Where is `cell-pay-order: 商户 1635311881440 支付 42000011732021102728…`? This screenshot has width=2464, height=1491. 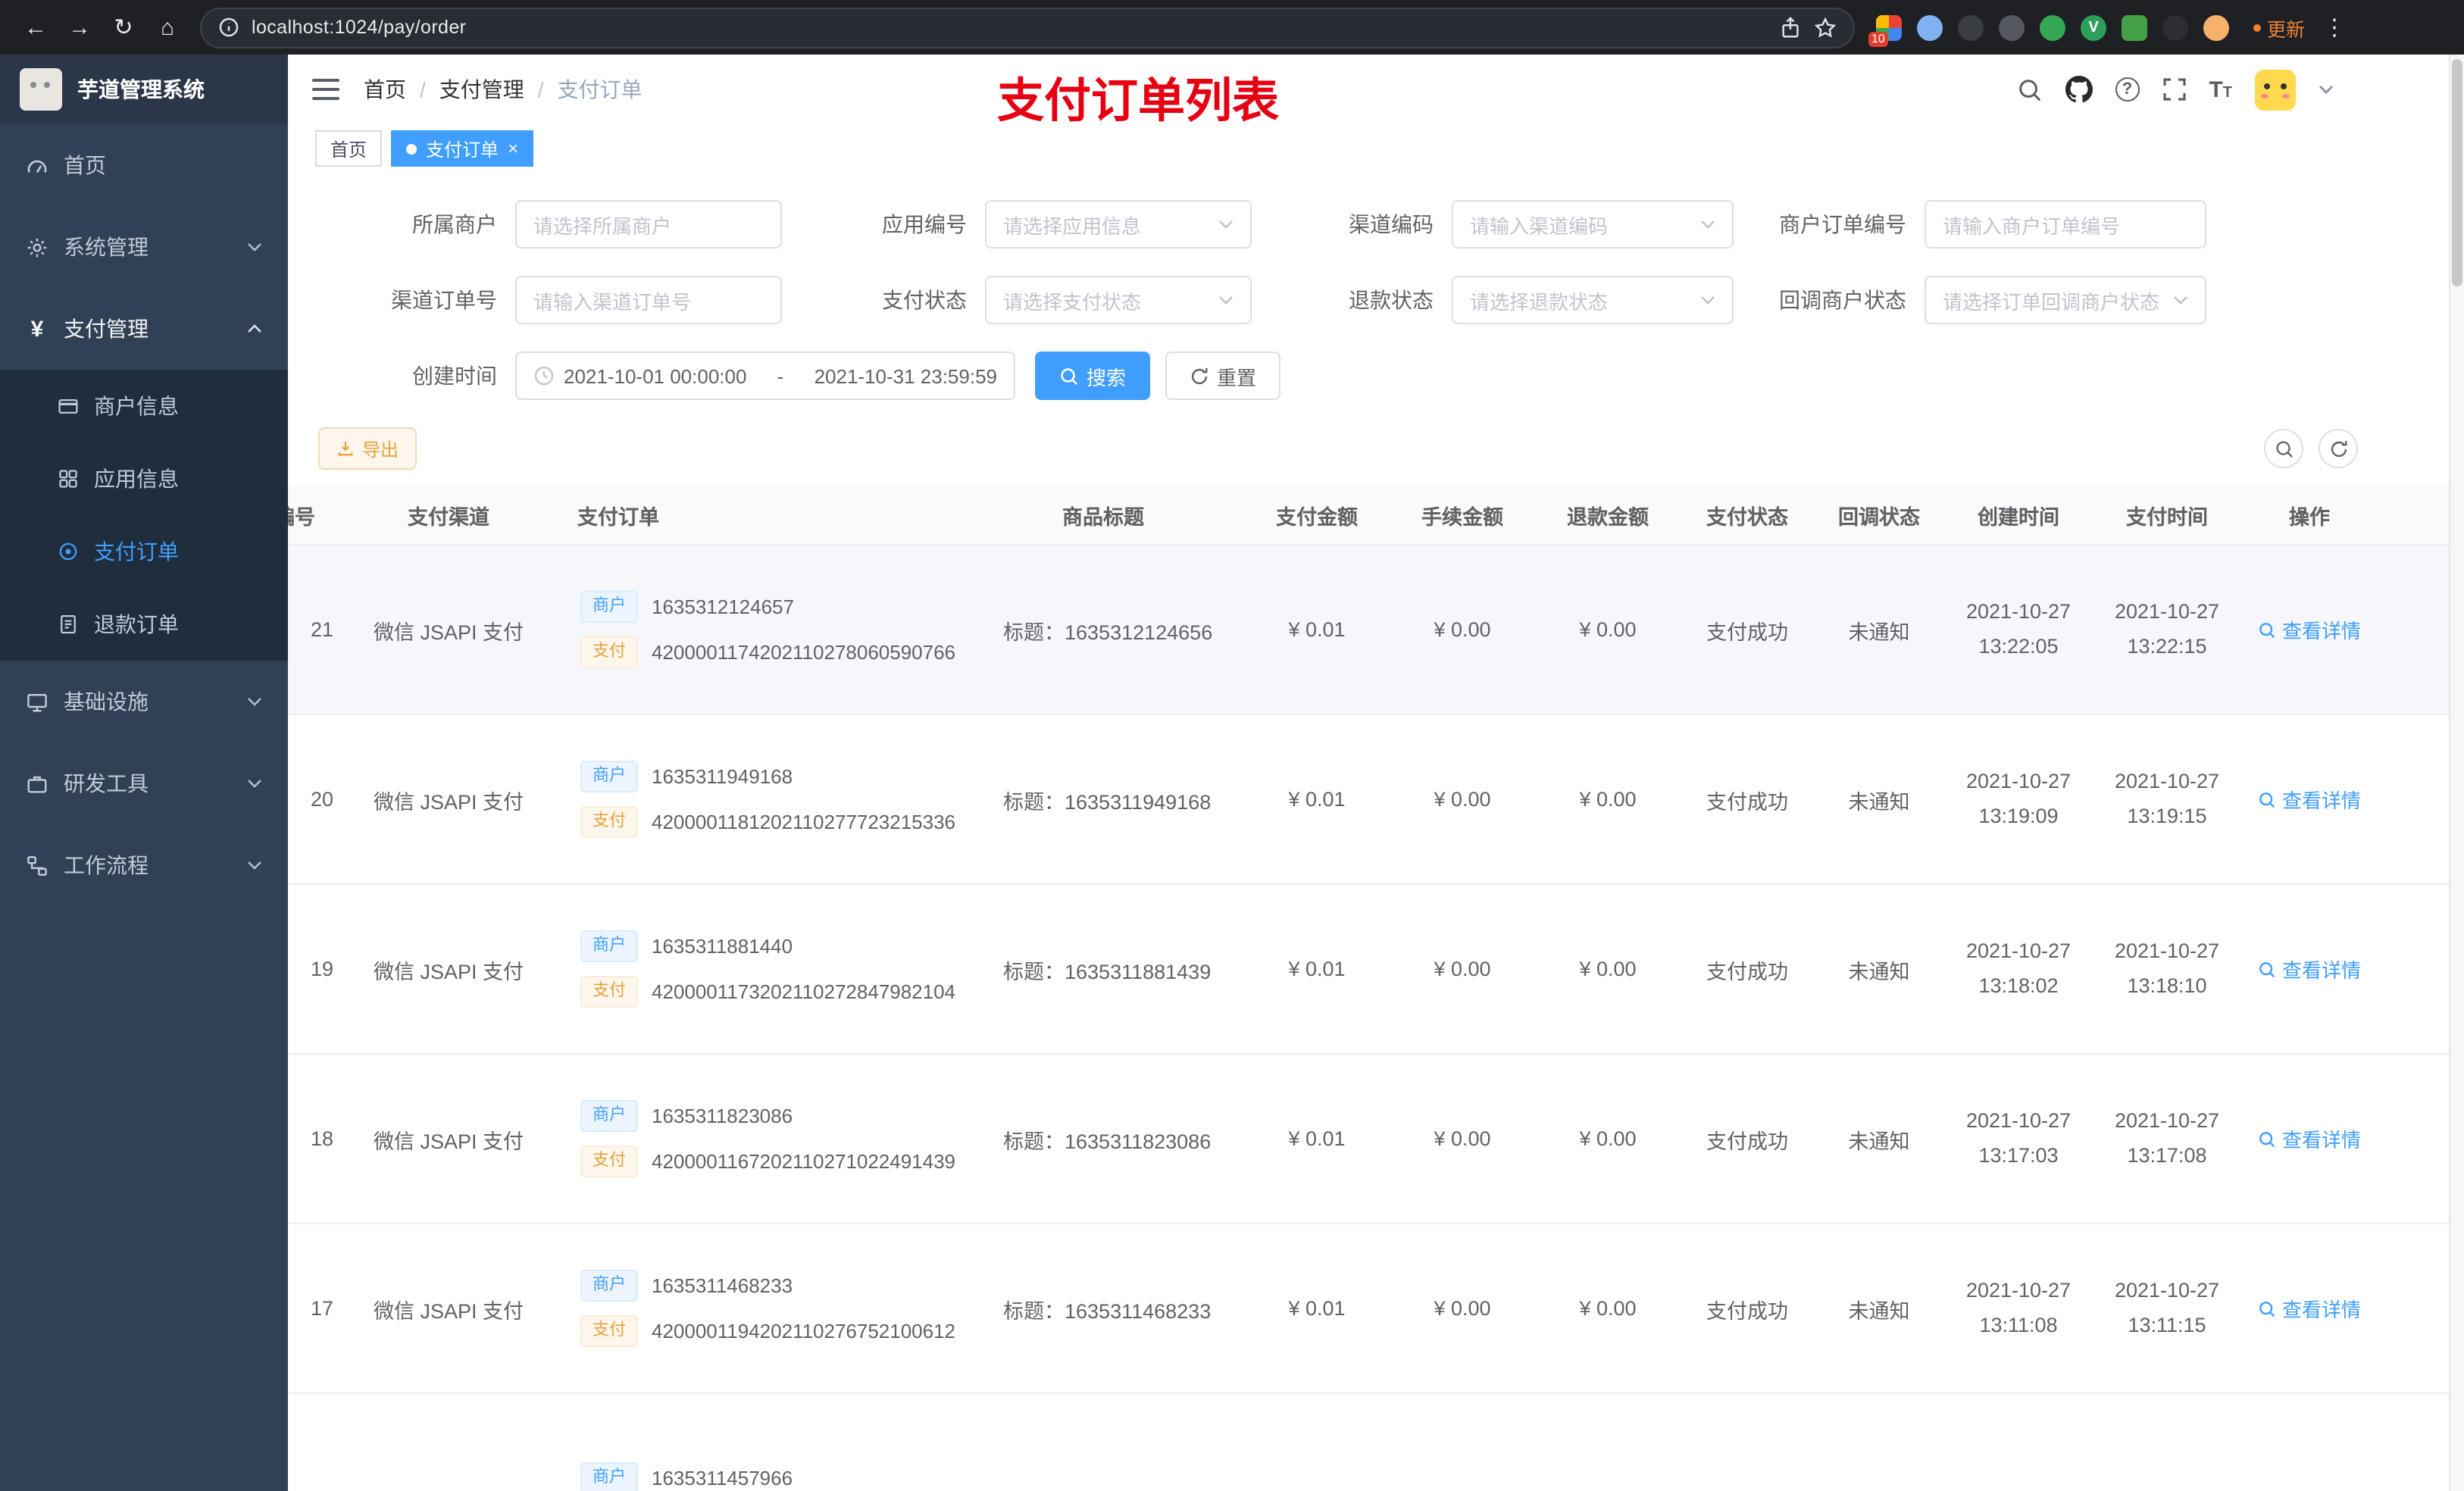 cell-pay-order: 商户 1635311881440 支付 42000011732021102728… is located at coordinates (751, 969).